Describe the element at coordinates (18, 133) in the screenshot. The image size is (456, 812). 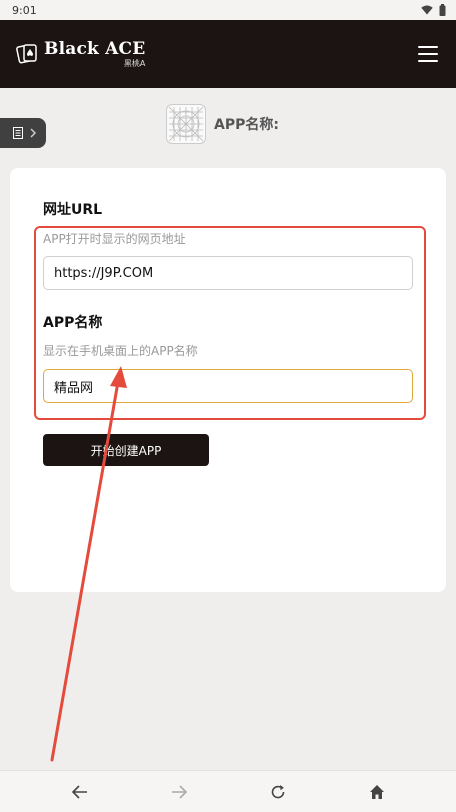
I see `list-icon` at that location.